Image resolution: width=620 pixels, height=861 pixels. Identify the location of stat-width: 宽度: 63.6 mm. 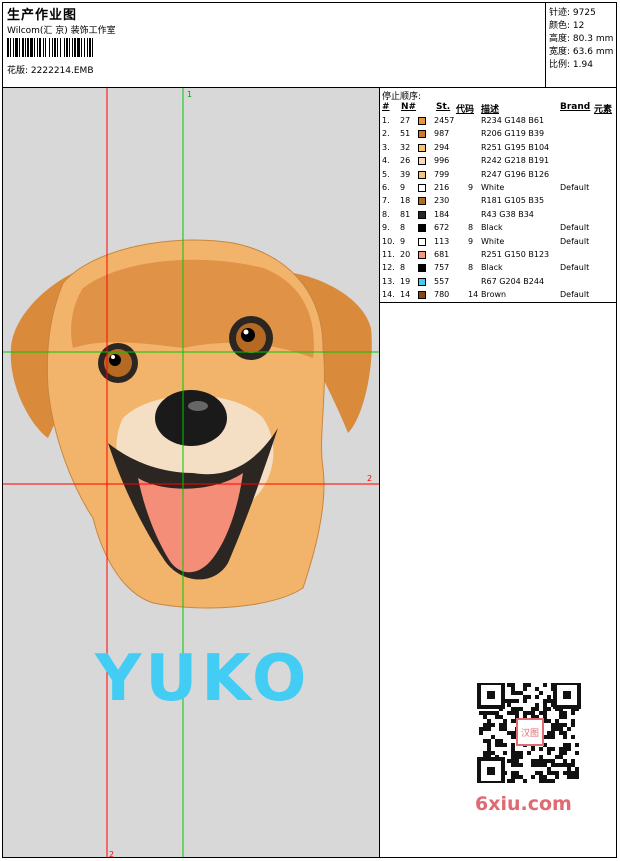
(581, 52).